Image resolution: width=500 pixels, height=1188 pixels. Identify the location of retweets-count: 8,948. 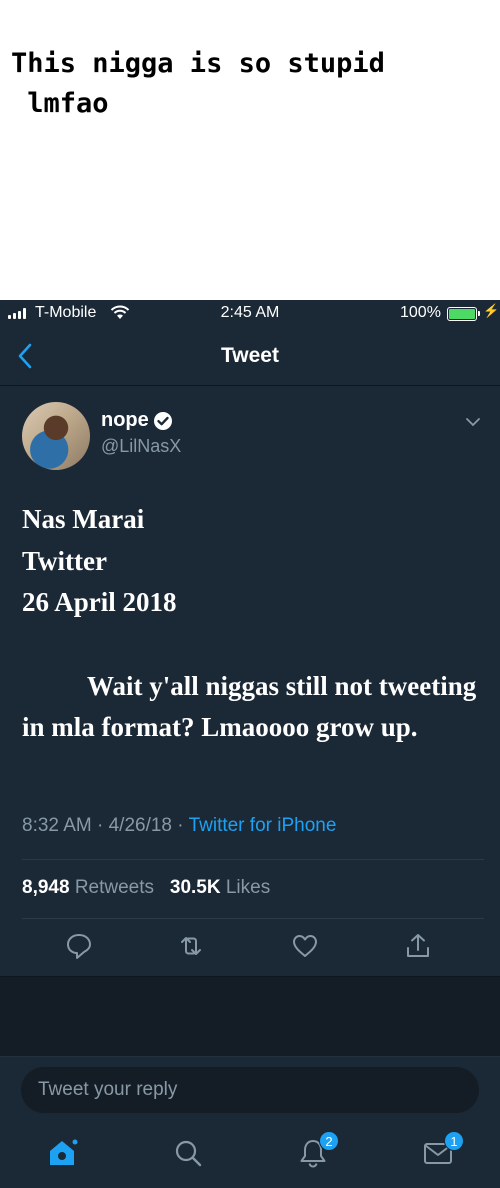
(46, 887).